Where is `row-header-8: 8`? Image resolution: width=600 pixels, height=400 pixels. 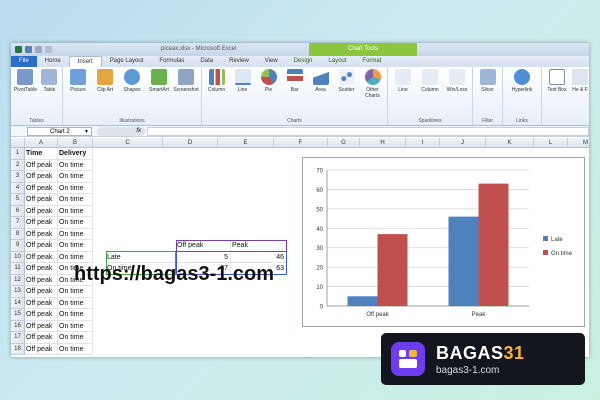
row-header-8: 8 is located at coordinates (18, 234).